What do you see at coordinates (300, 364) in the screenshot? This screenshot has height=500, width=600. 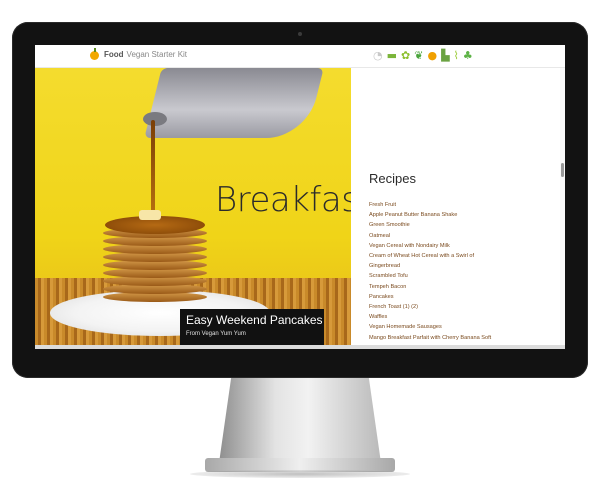 I see `apple-logo-icon` at bounding box center [300, 364].